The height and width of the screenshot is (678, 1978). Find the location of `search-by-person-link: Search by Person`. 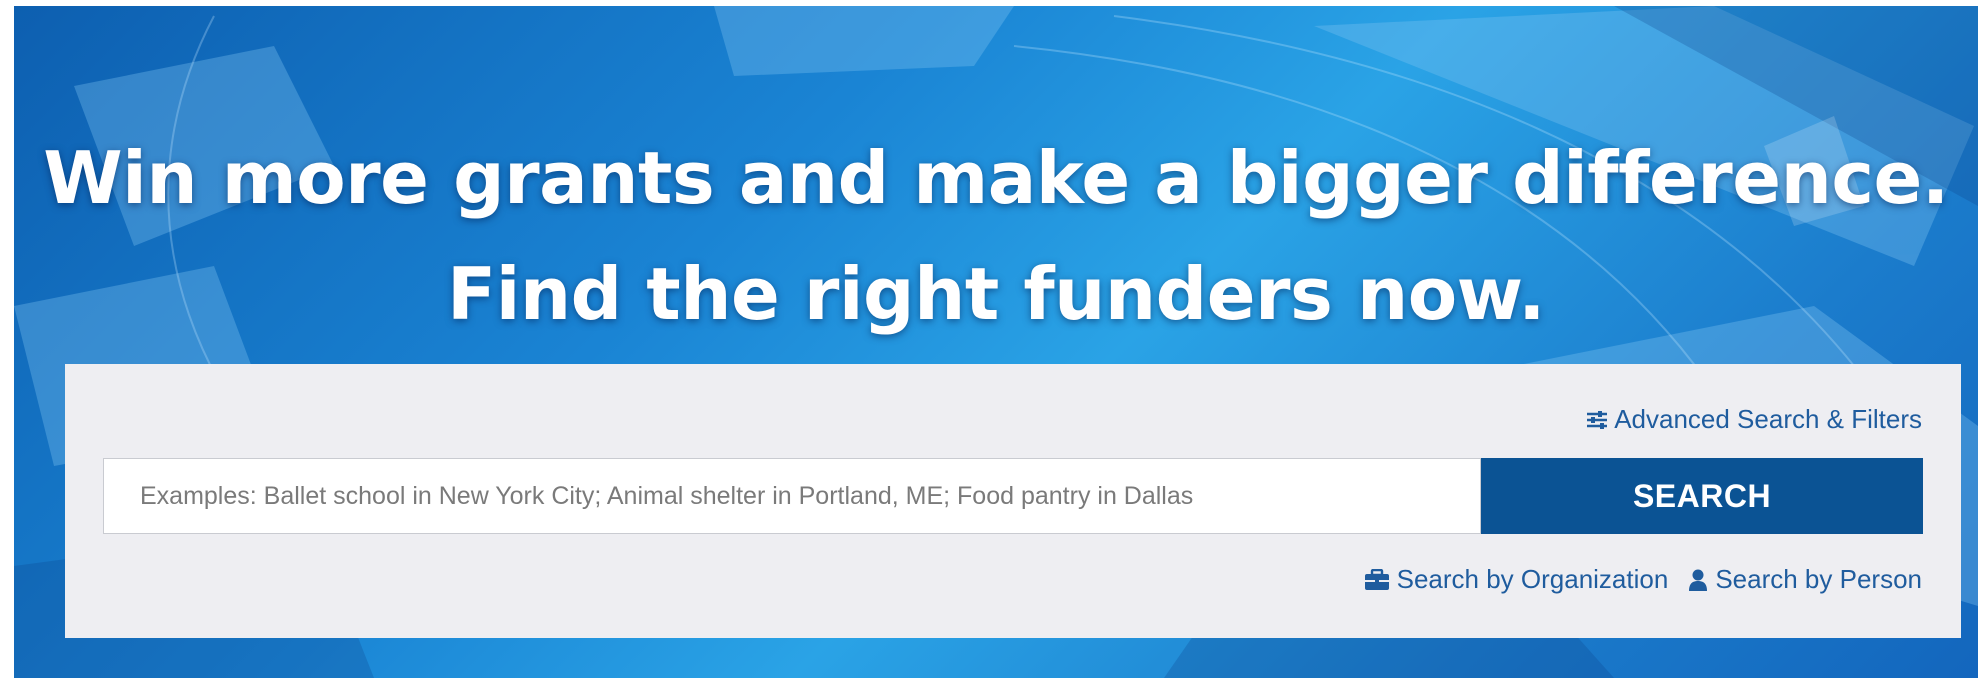

search-by-person-link: Search by Person is located at coordinates (1805, 579).